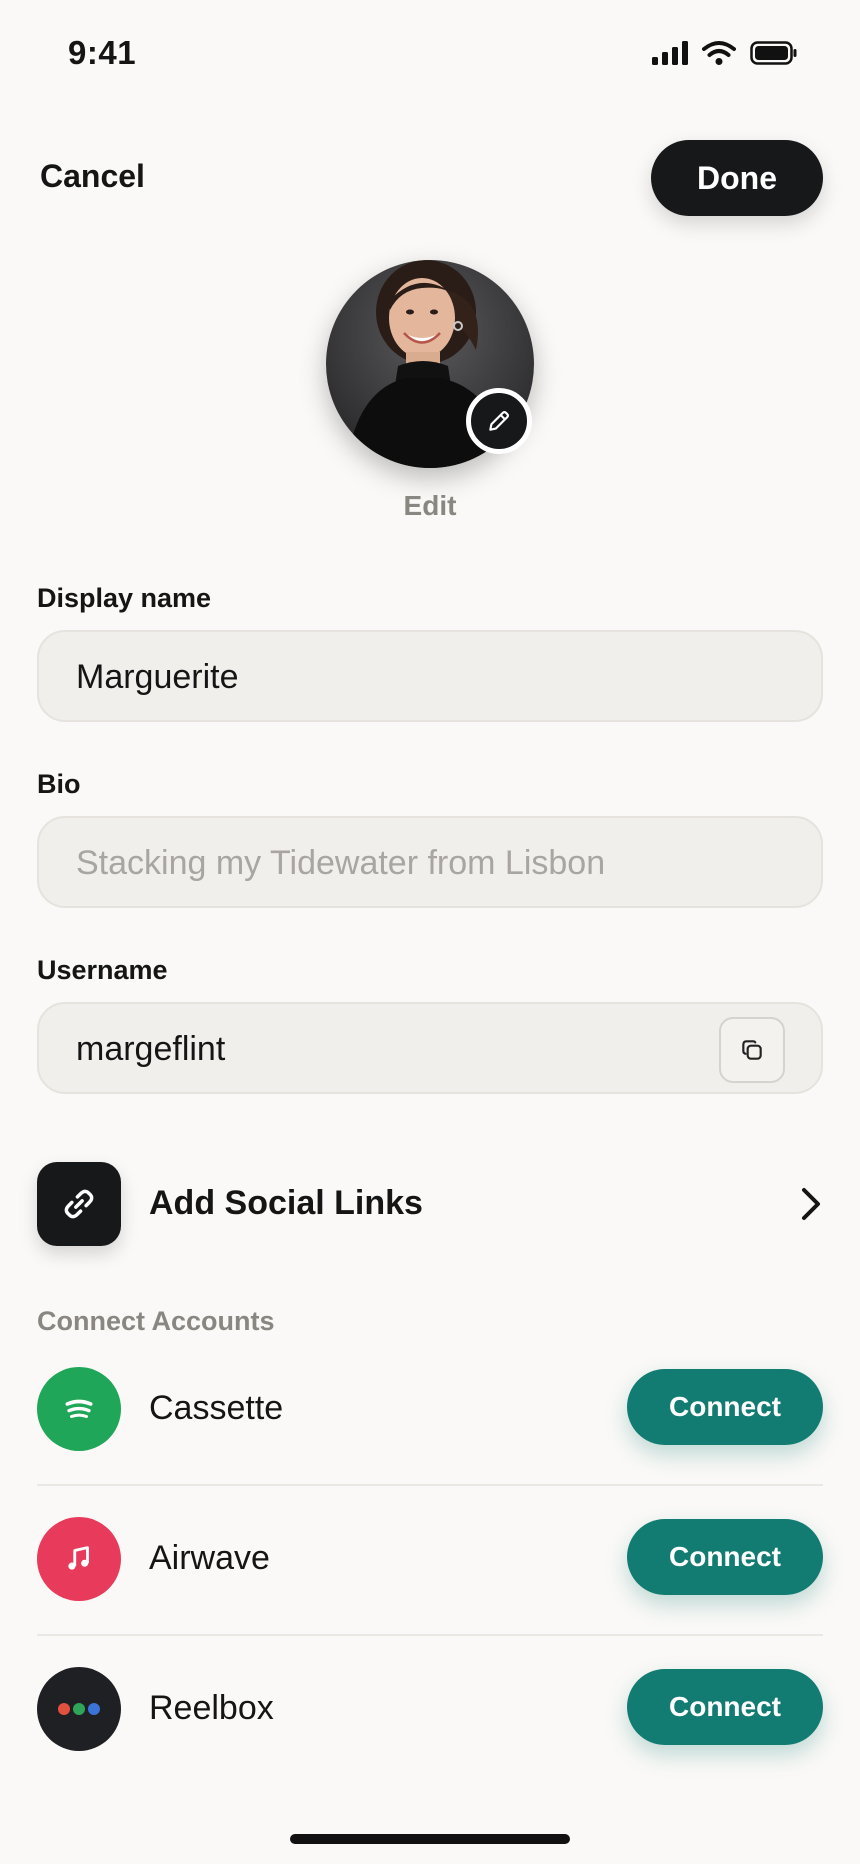  I want to click on status-icons, so click(725, 53).